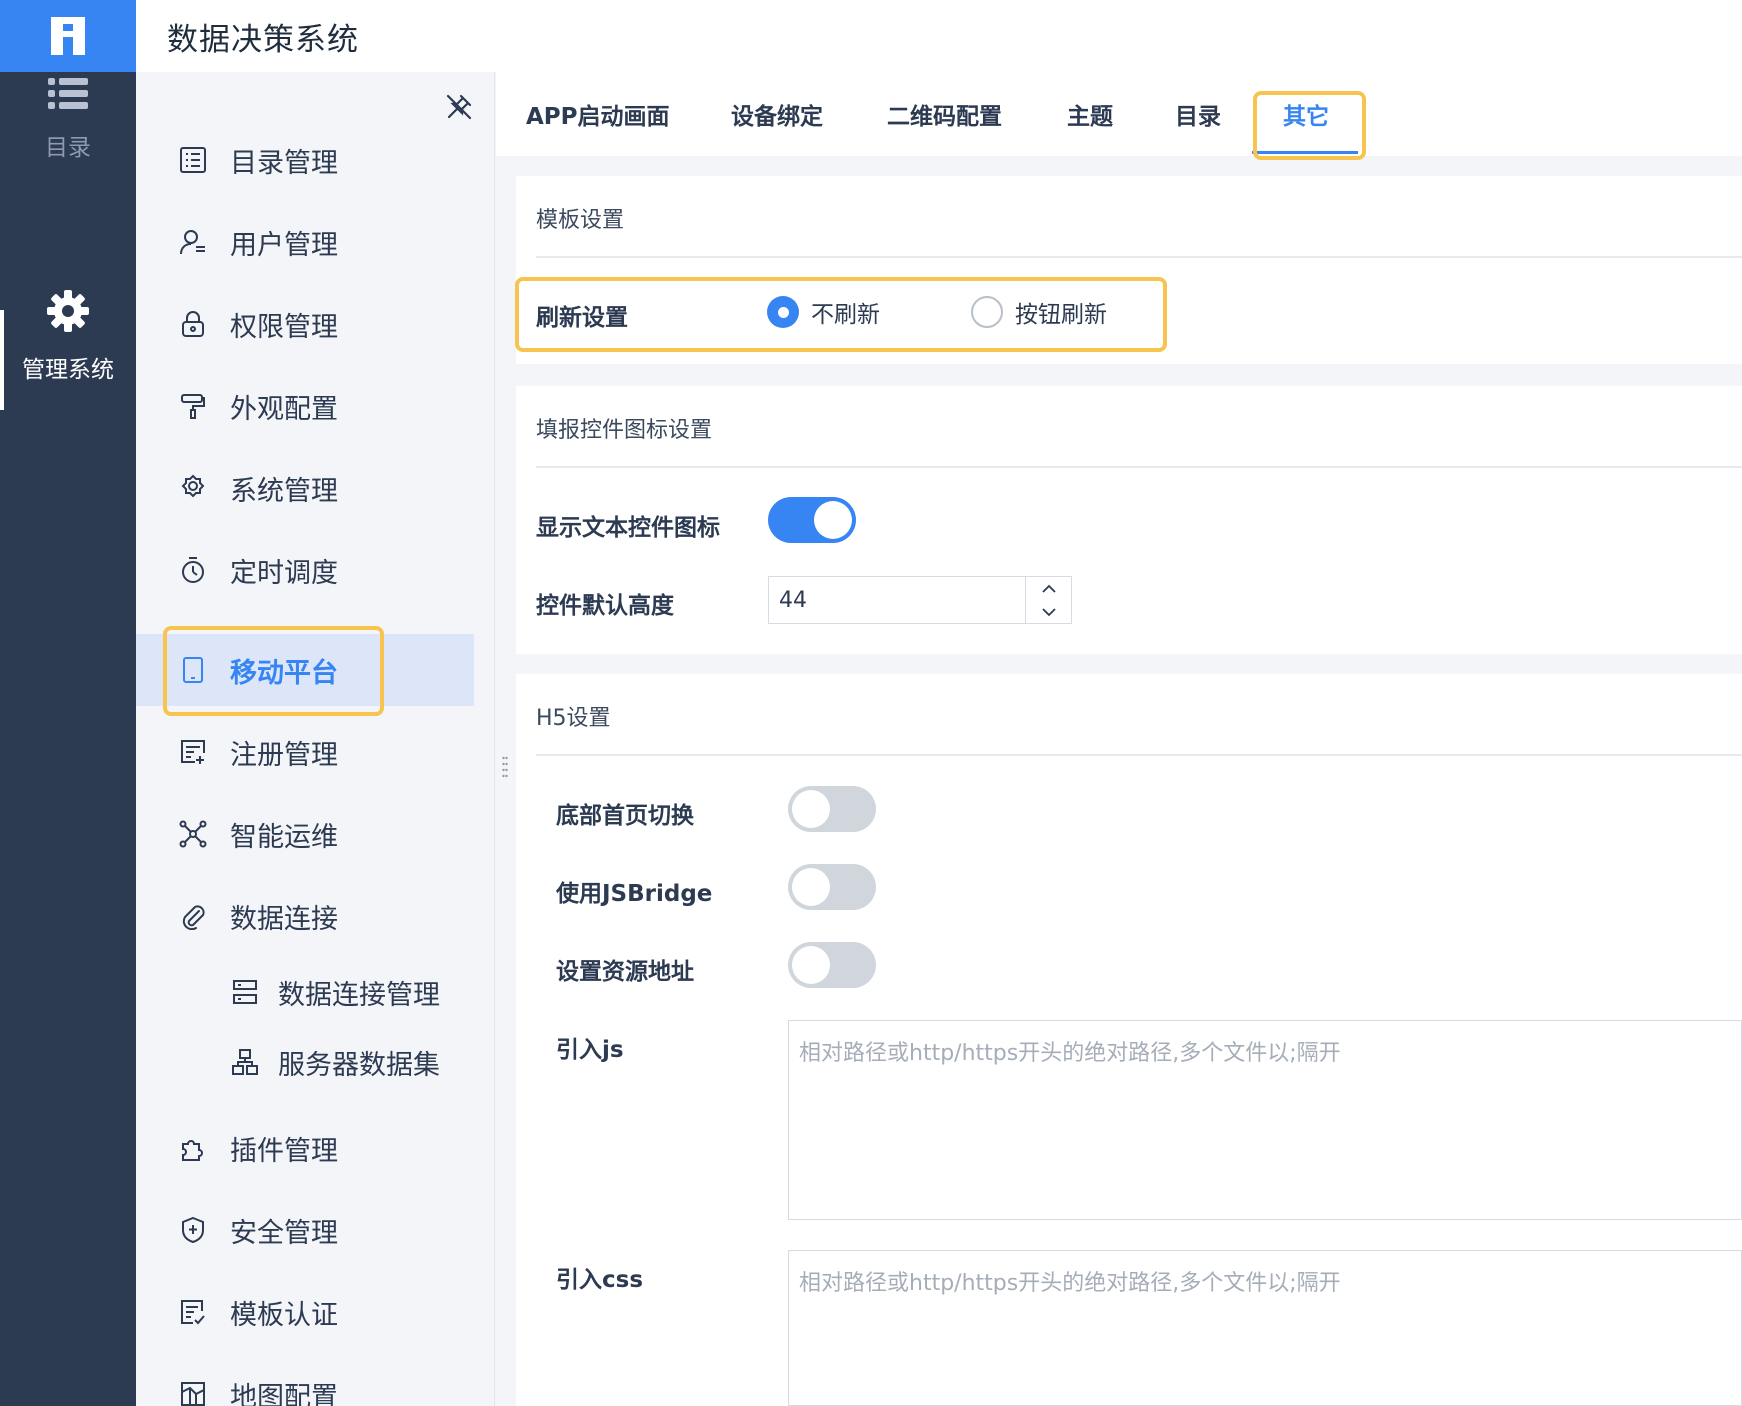  I want to click on tab-app-launch-screen: APP启动画面, so click(598, 114).